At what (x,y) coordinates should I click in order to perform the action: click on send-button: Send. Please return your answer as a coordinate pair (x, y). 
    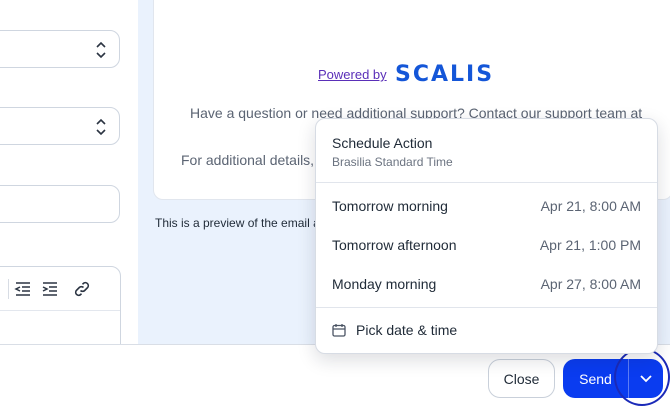
    Looking at the image, I should click on (595, 378).